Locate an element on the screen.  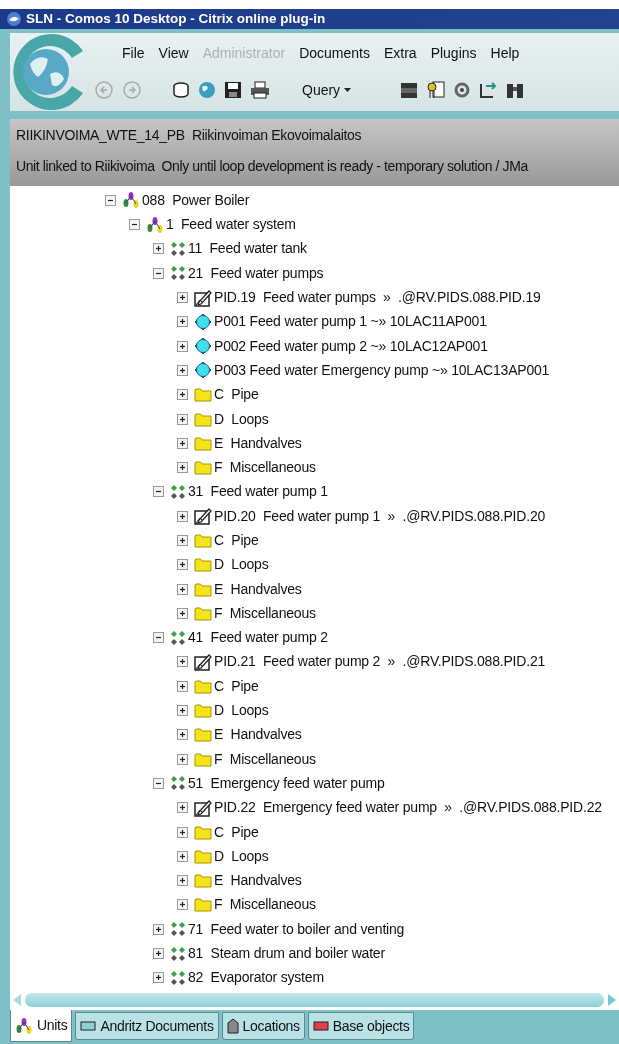
tab: Base objects is located at coordinates (361, 1026).